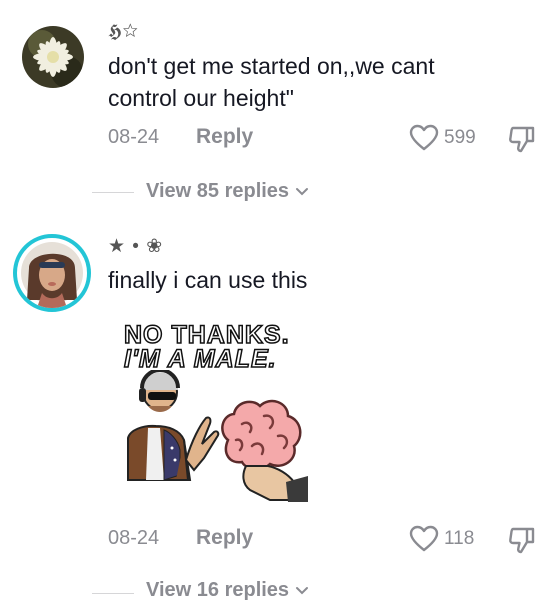 The height and width of the screenshot is (602, 559). I want to click on comment-username: 𝕳☆, so click(123, 32).